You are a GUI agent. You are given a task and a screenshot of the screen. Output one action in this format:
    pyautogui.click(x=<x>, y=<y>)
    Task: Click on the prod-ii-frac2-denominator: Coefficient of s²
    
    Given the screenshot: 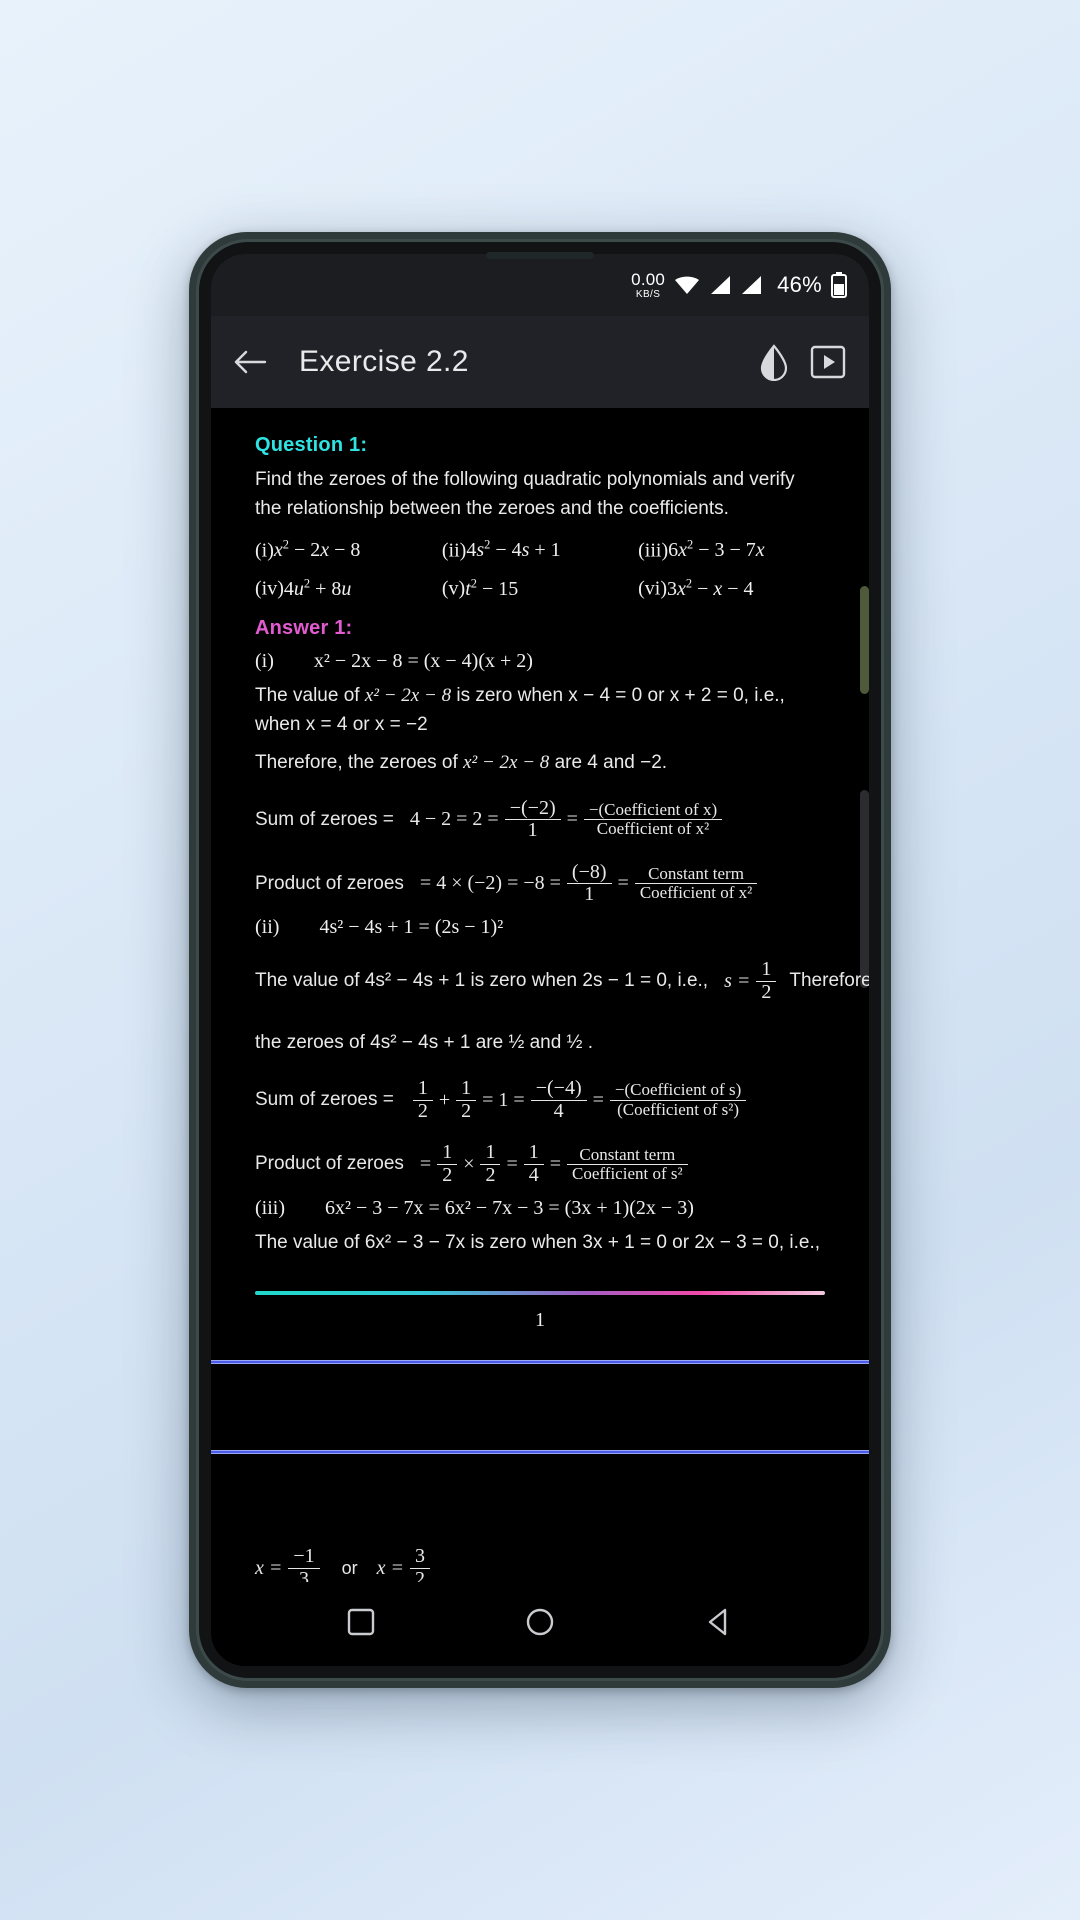 What is the action you would take?
    pyautogui.click(x=627, y=1173)
    